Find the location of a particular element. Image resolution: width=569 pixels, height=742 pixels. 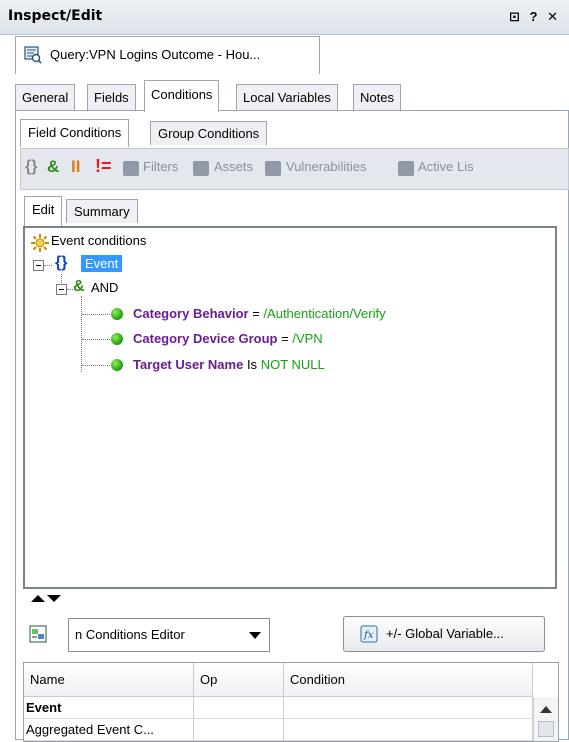

condition-3-icon is located at coordinates (117, 365).